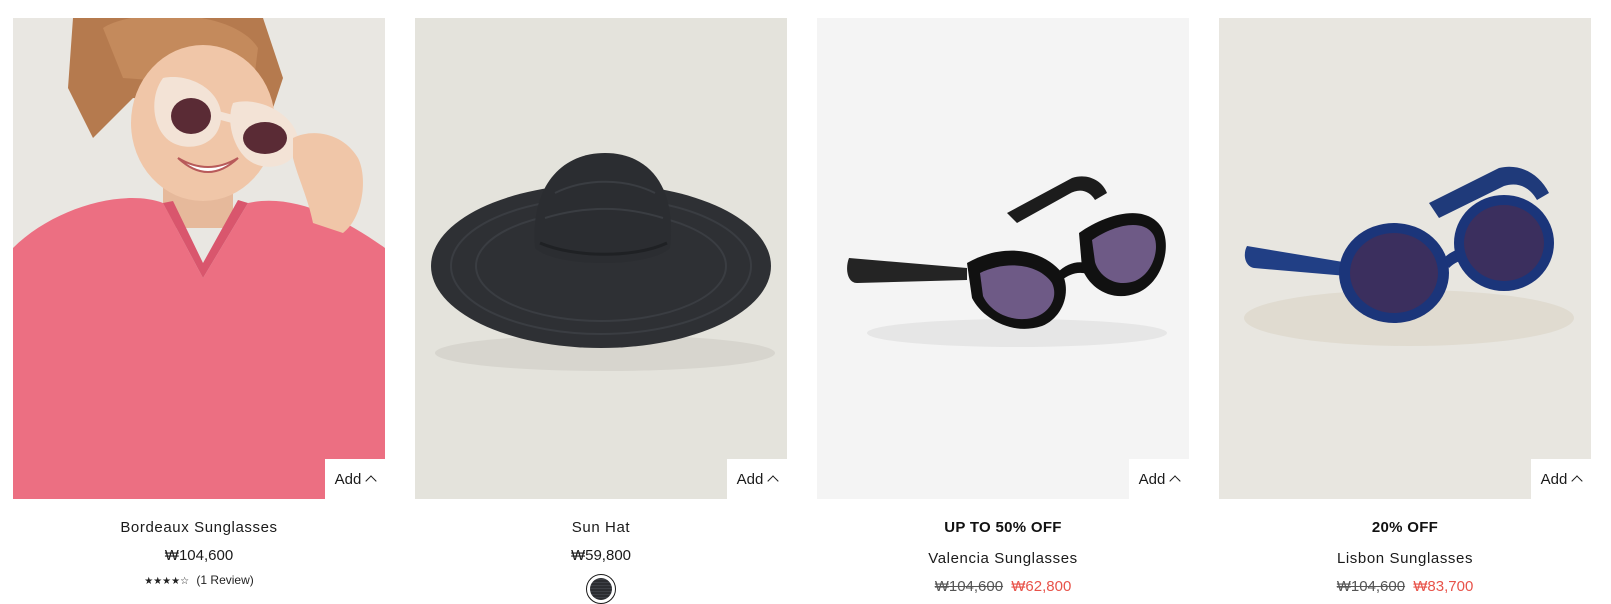 This screenshot has height=604, width=1611. I want to click on product-name: Bordeaux Sunglasses, so click(199, 528).